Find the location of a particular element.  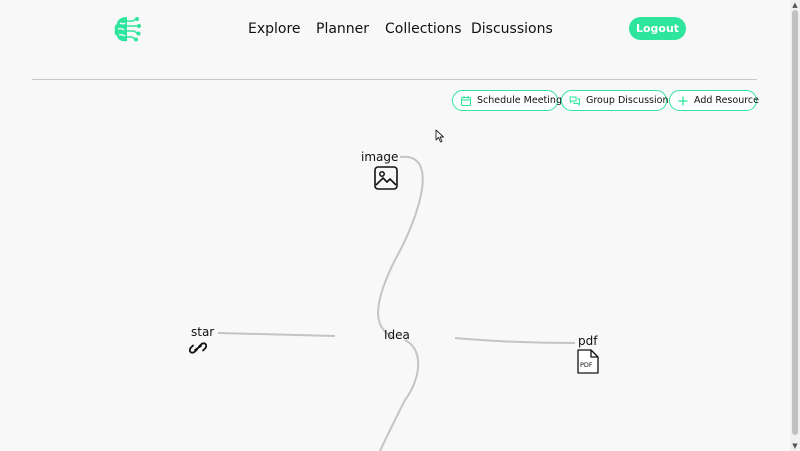

node-pdf-label: pdf is located at coordinates (587, 341).